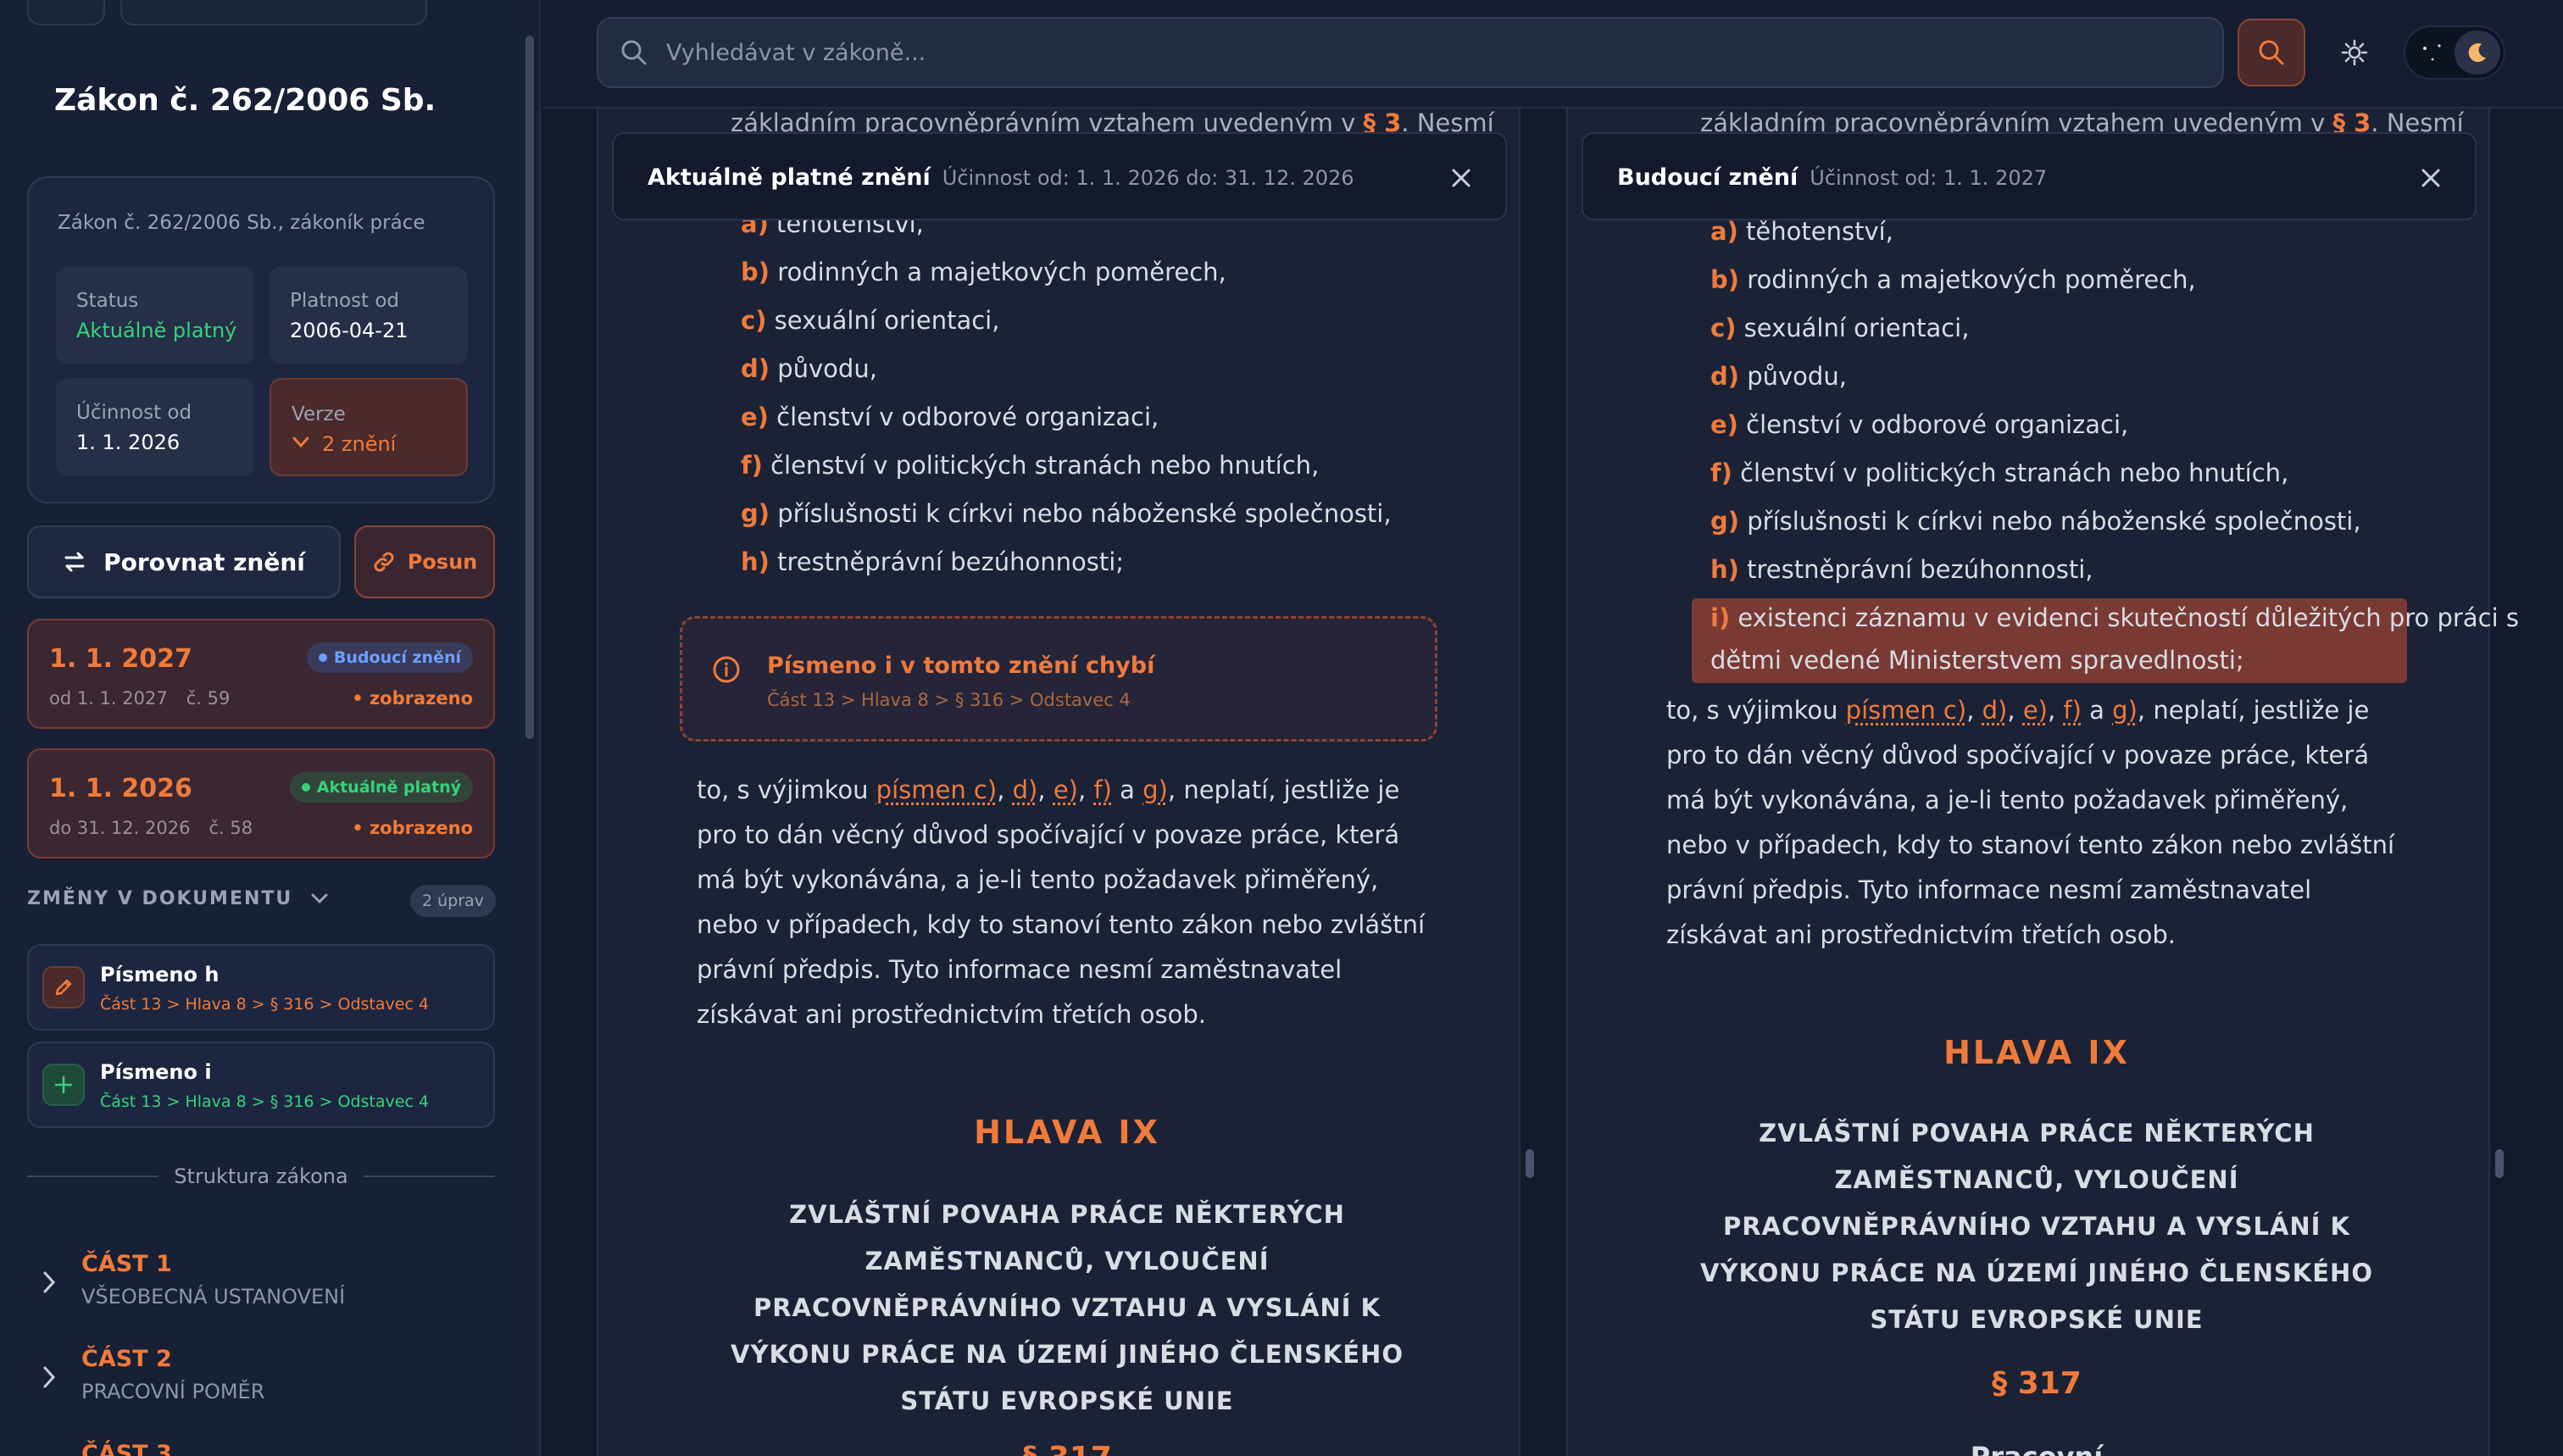 This screenshot has width=2563, height=1456. Describe the element at coordinates (1840, 328) in the screenshot. I see `right-item-c: c) sexuální orientaci,` at that location.